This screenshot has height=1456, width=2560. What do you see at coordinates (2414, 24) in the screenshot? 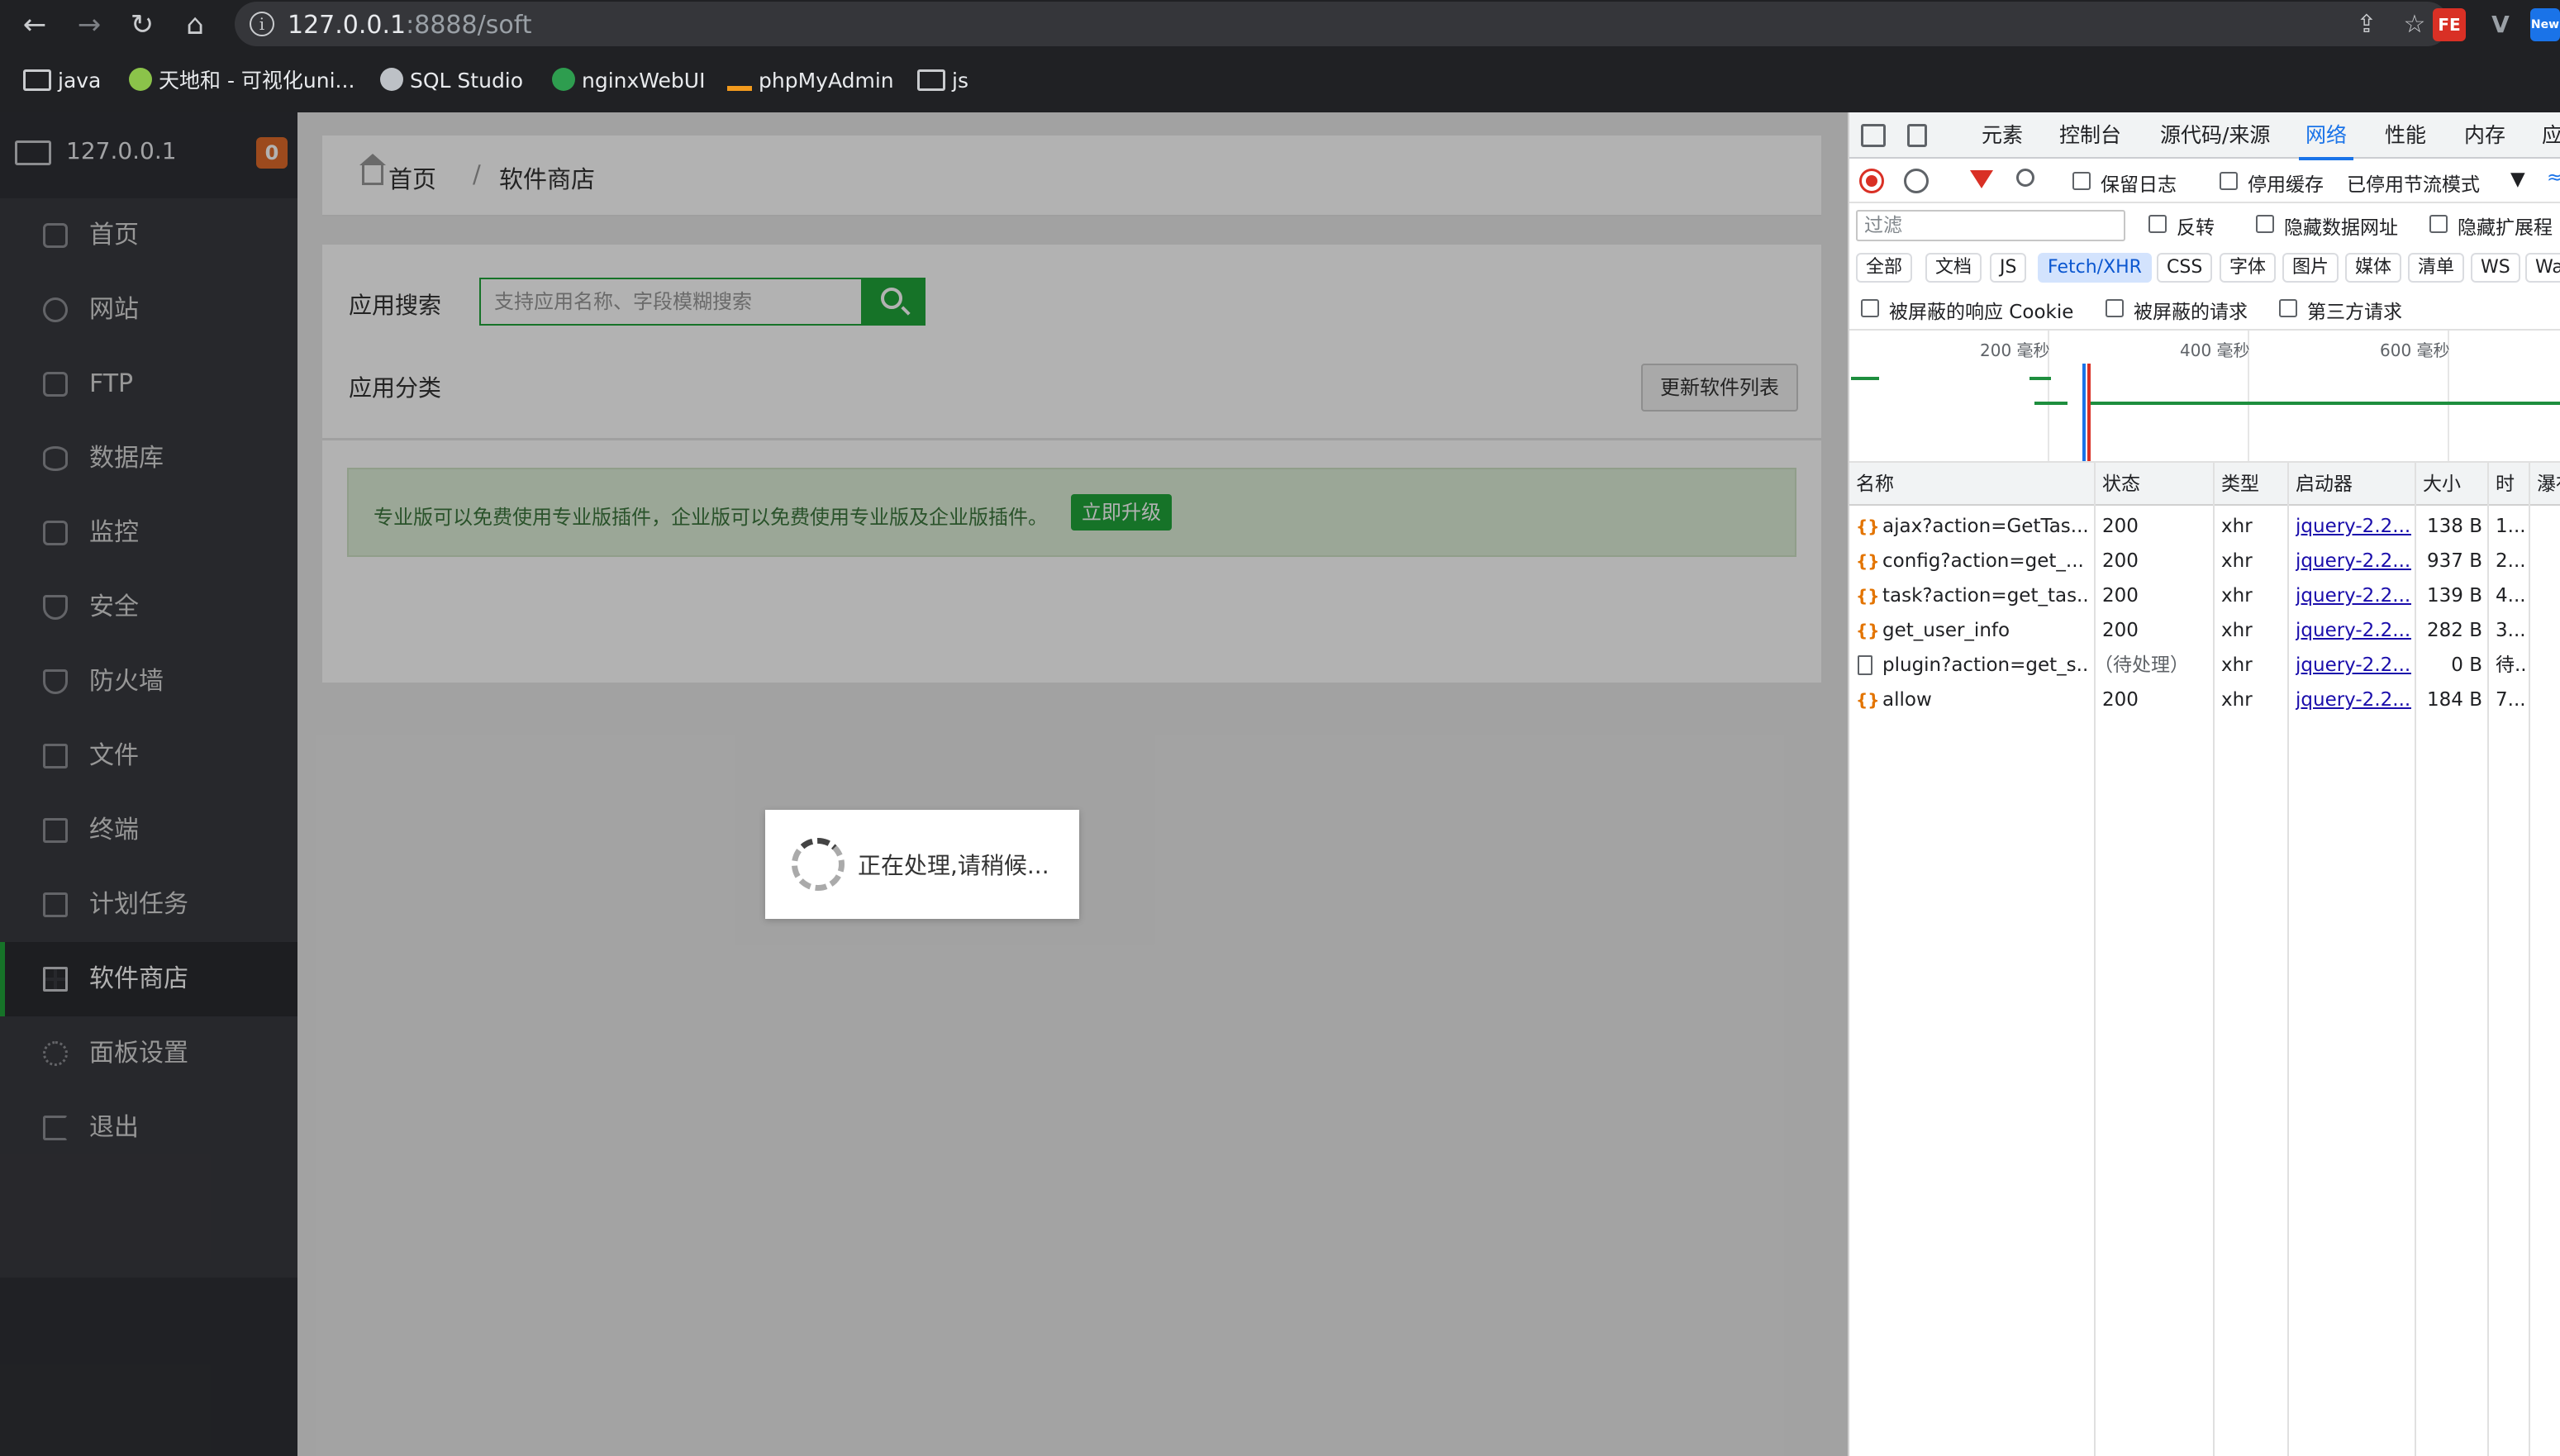
I see `bookmark-star-icon: ☆` at bounding box center [2414, 24].